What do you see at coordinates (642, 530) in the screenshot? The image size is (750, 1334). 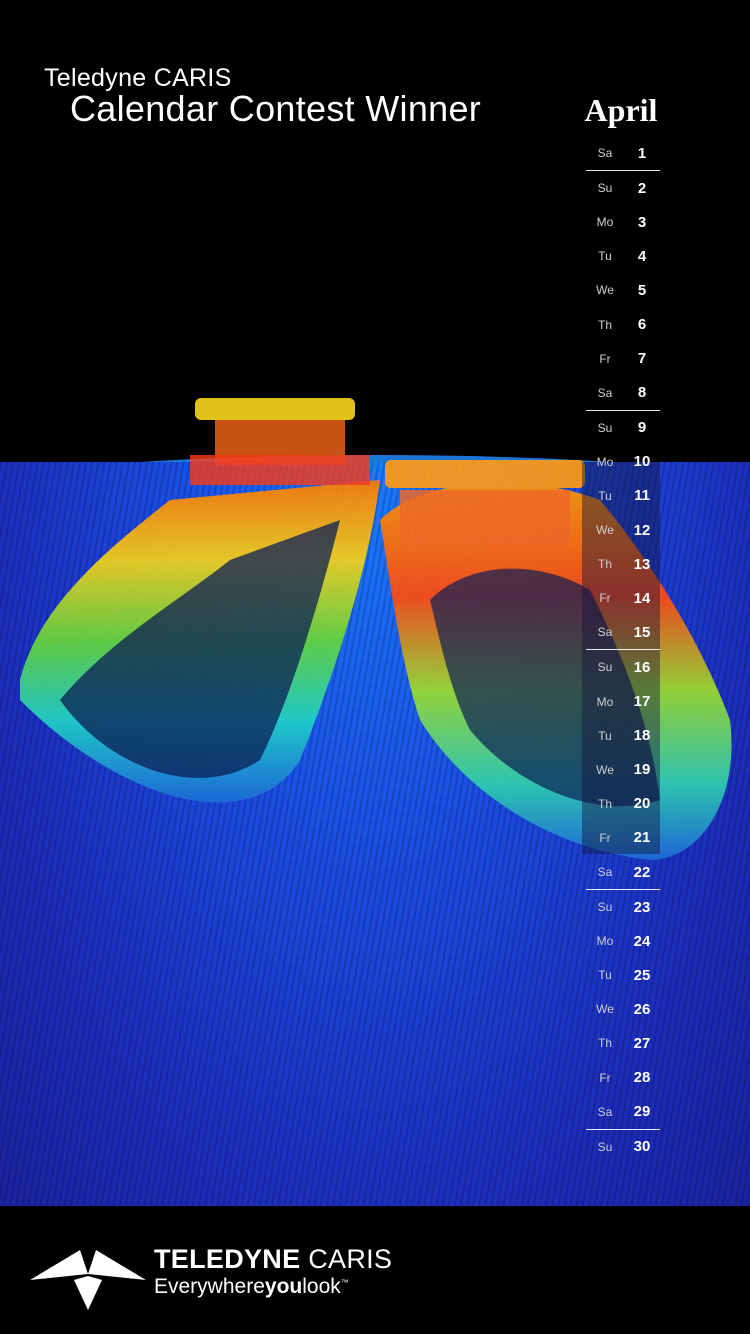 I see `day-number: 12` at bounding box center [642, 530].